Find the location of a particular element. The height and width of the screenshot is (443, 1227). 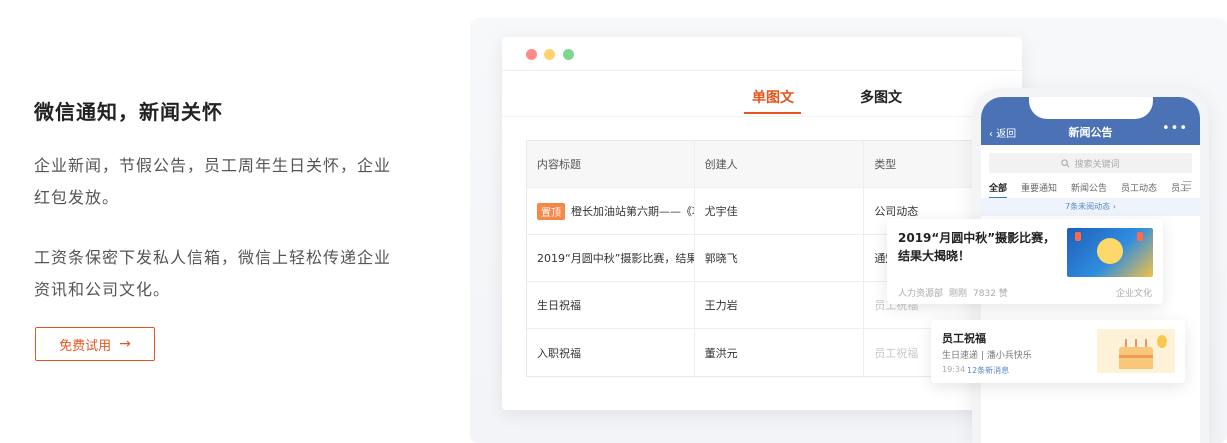

free-trial-button: 免费试用 → is located at coordinates (95, 344).